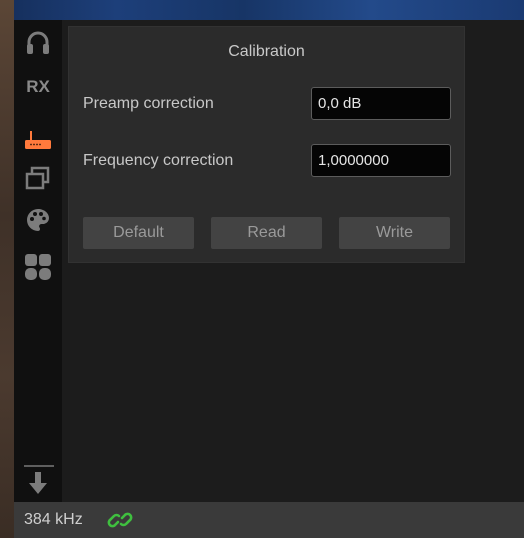 The image size is (524, 538). I want to click on sidebar-item-rx: RX, so click(38, 87).